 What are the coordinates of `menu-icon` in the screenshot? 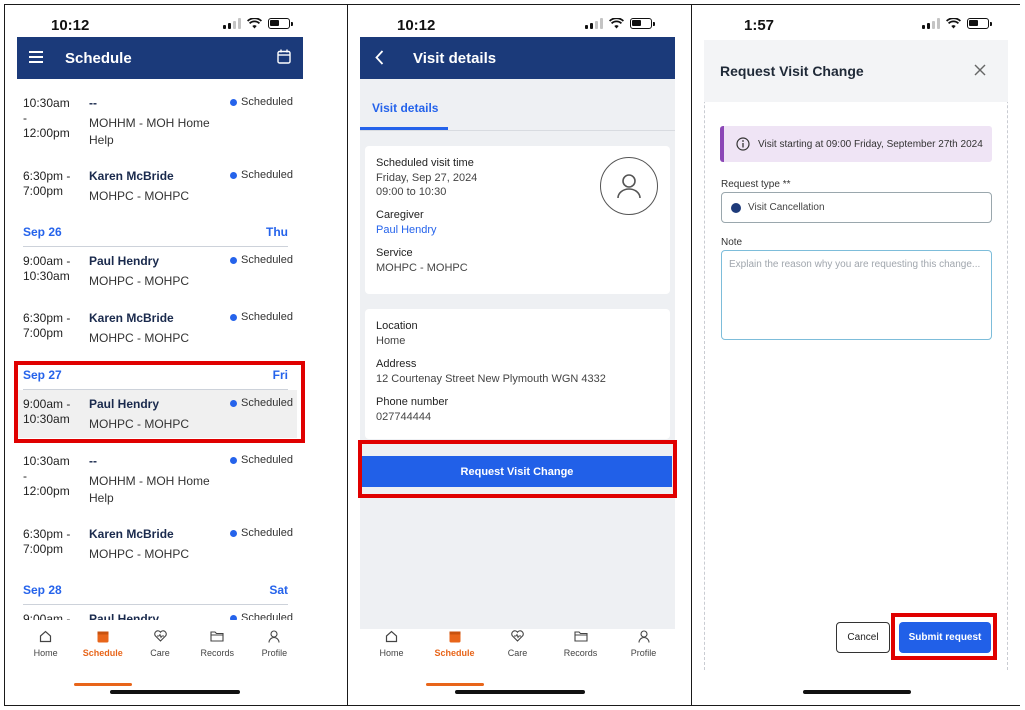 It's located at (36, 57).